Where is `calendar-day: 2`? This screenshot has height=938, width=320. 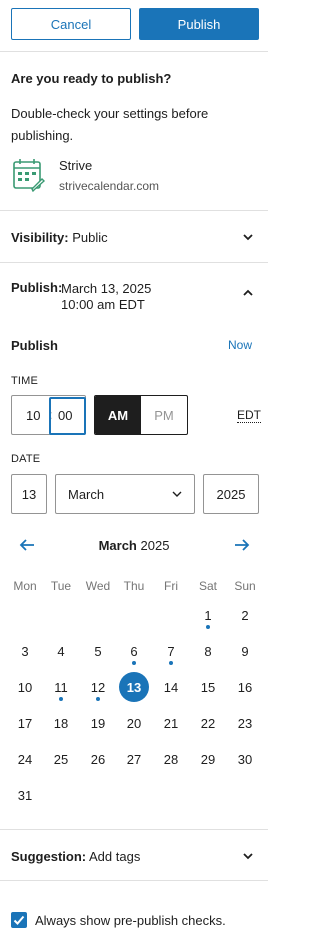
calendar-day: 2 is located at coordinates (245, 615).